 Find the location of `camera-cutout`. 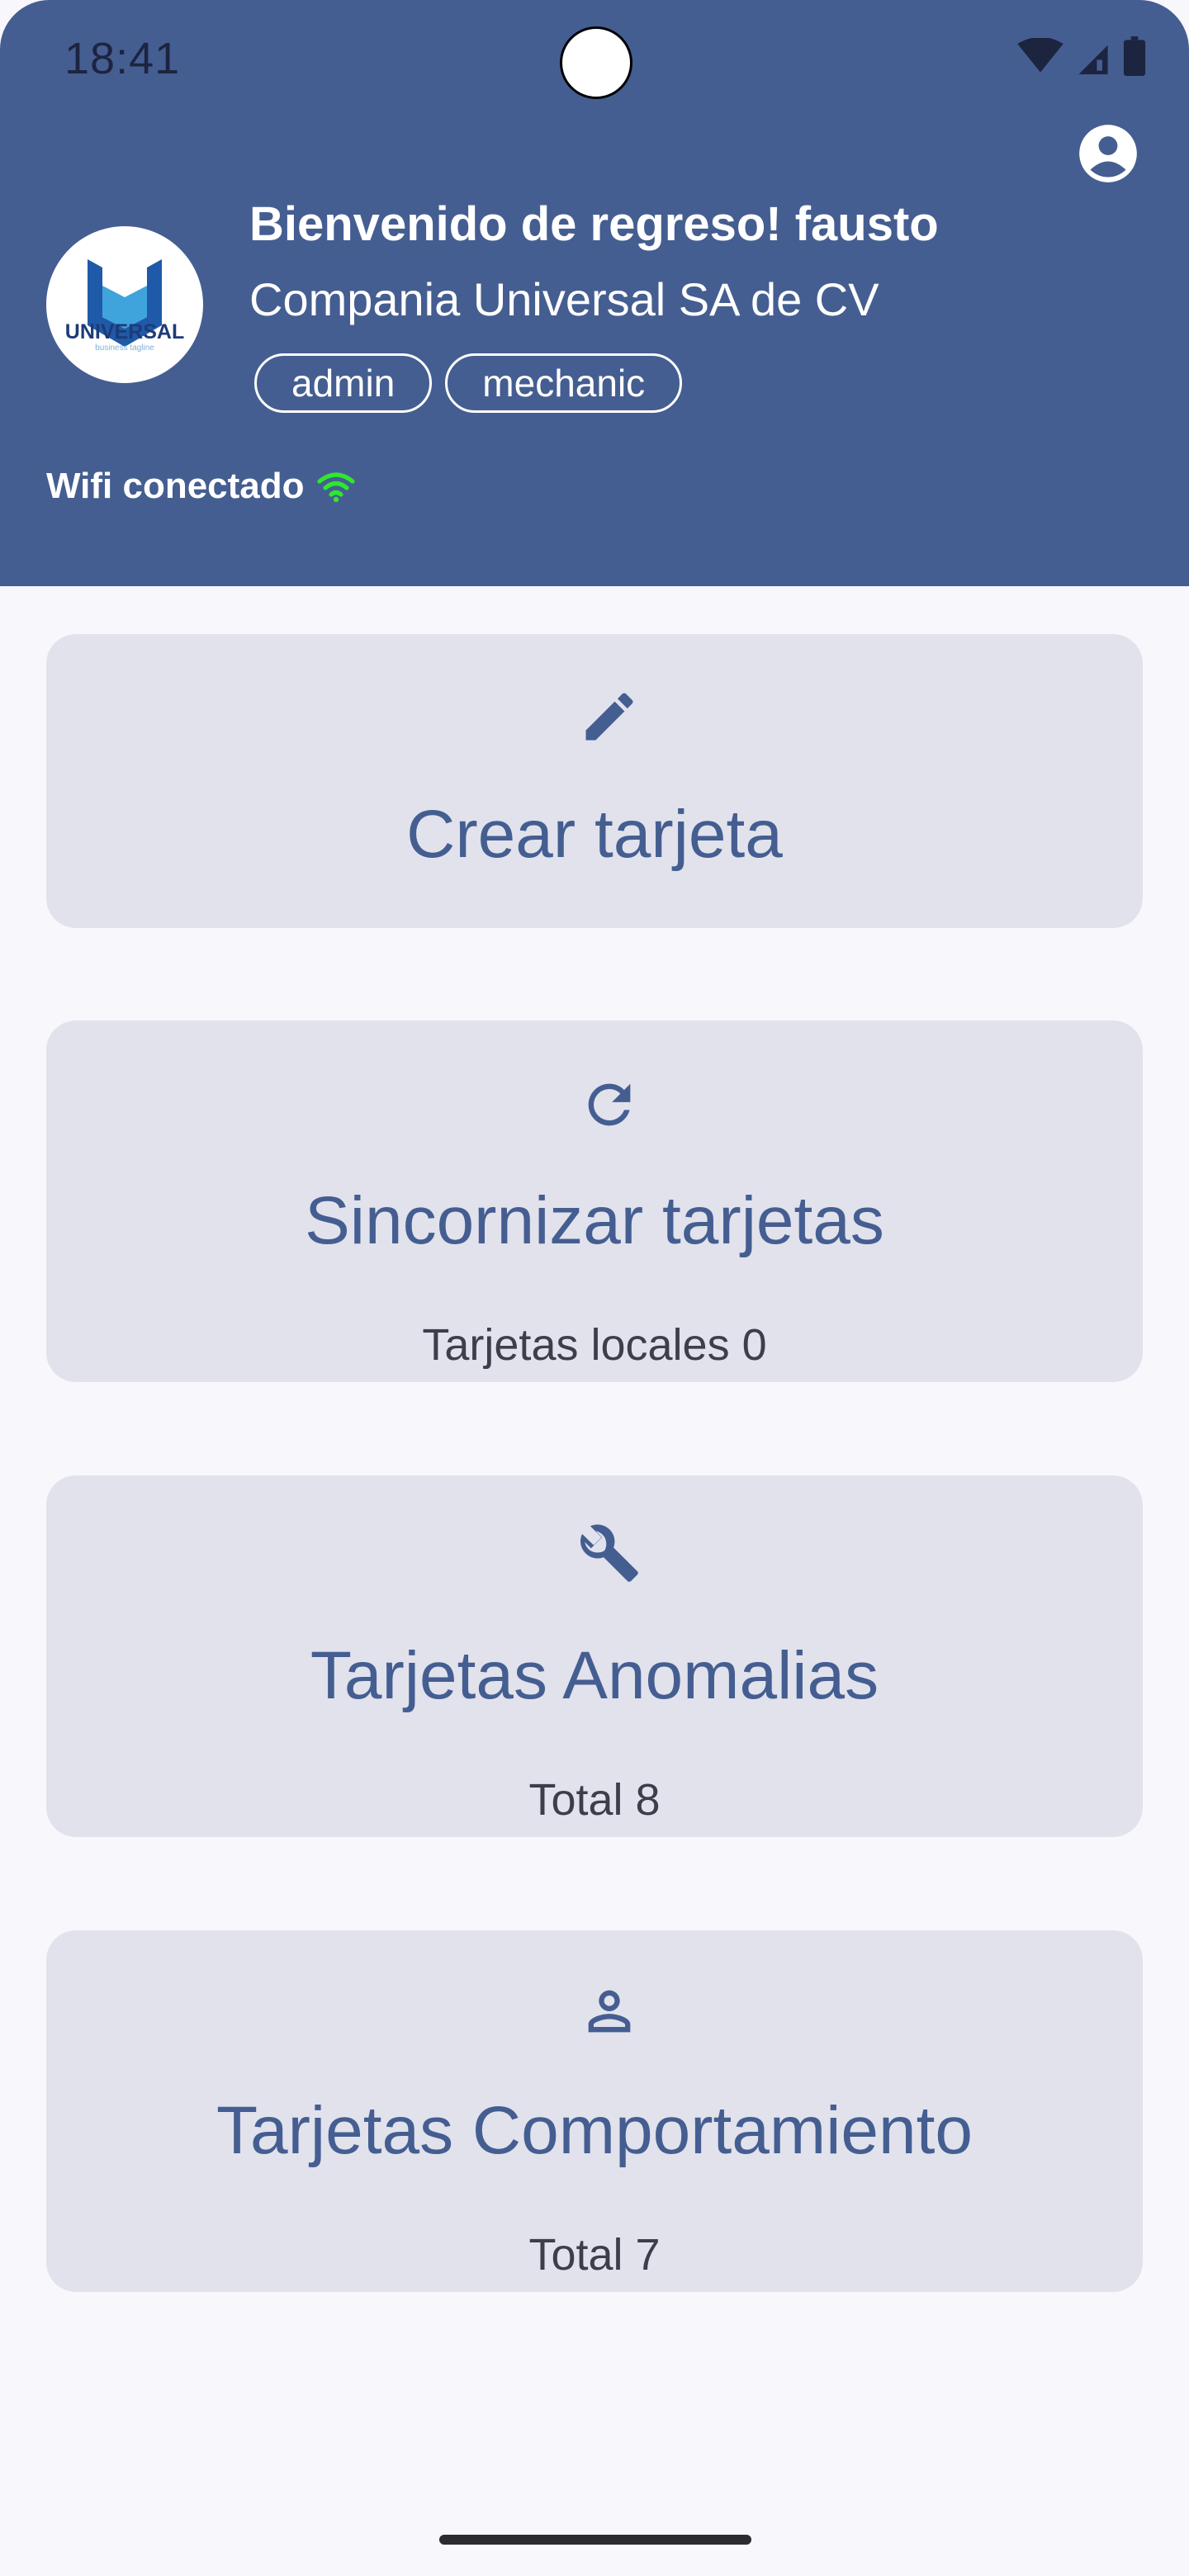

camera-cutout is located at coordinates (596, 62).